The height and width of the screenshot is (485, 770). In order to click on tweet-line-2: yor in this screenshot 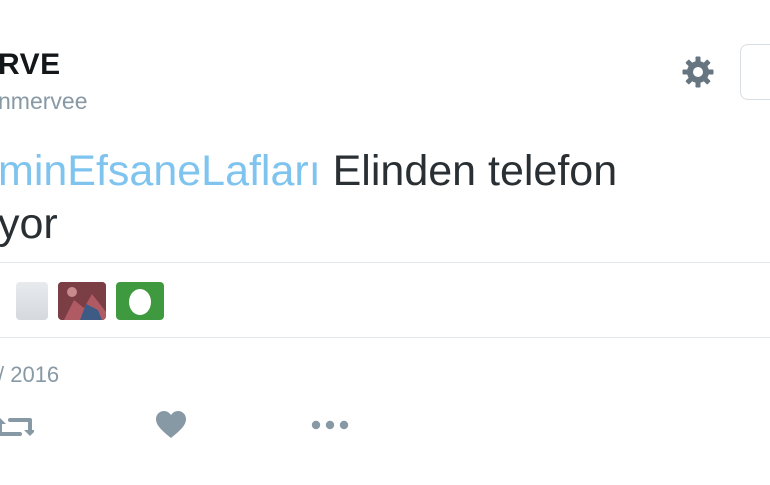, I will do `click(29, 224)`.